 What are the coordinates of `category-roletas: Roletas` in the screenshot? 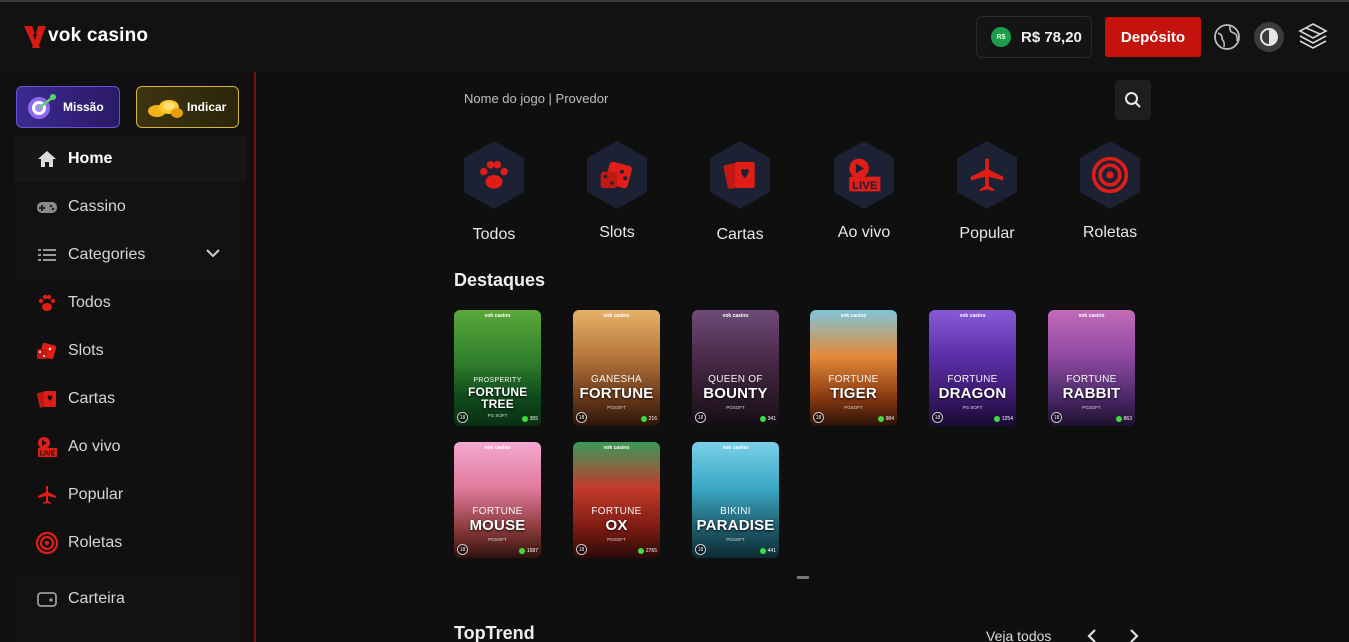 It's located at (1110, 191).